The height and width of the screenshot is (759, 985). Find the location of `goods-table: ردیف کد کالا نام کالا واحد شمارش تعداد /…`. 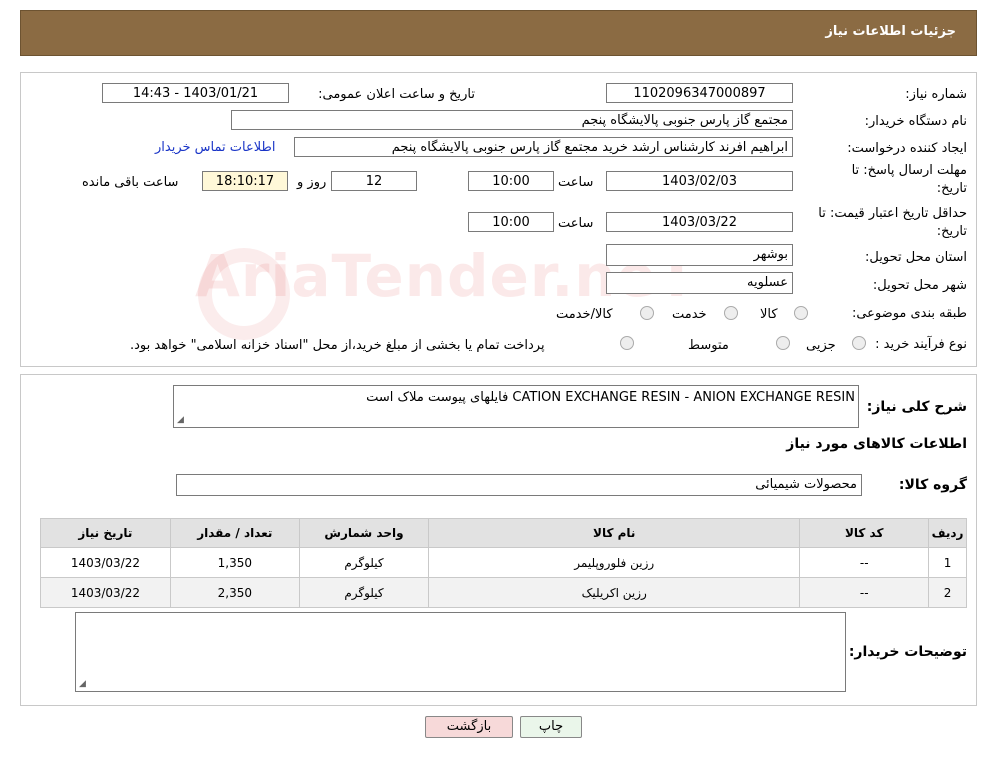

goods-table: ردیف کد کالا نام کالا واحد شمارش تعداد /… is located at coordinates (503, 563).